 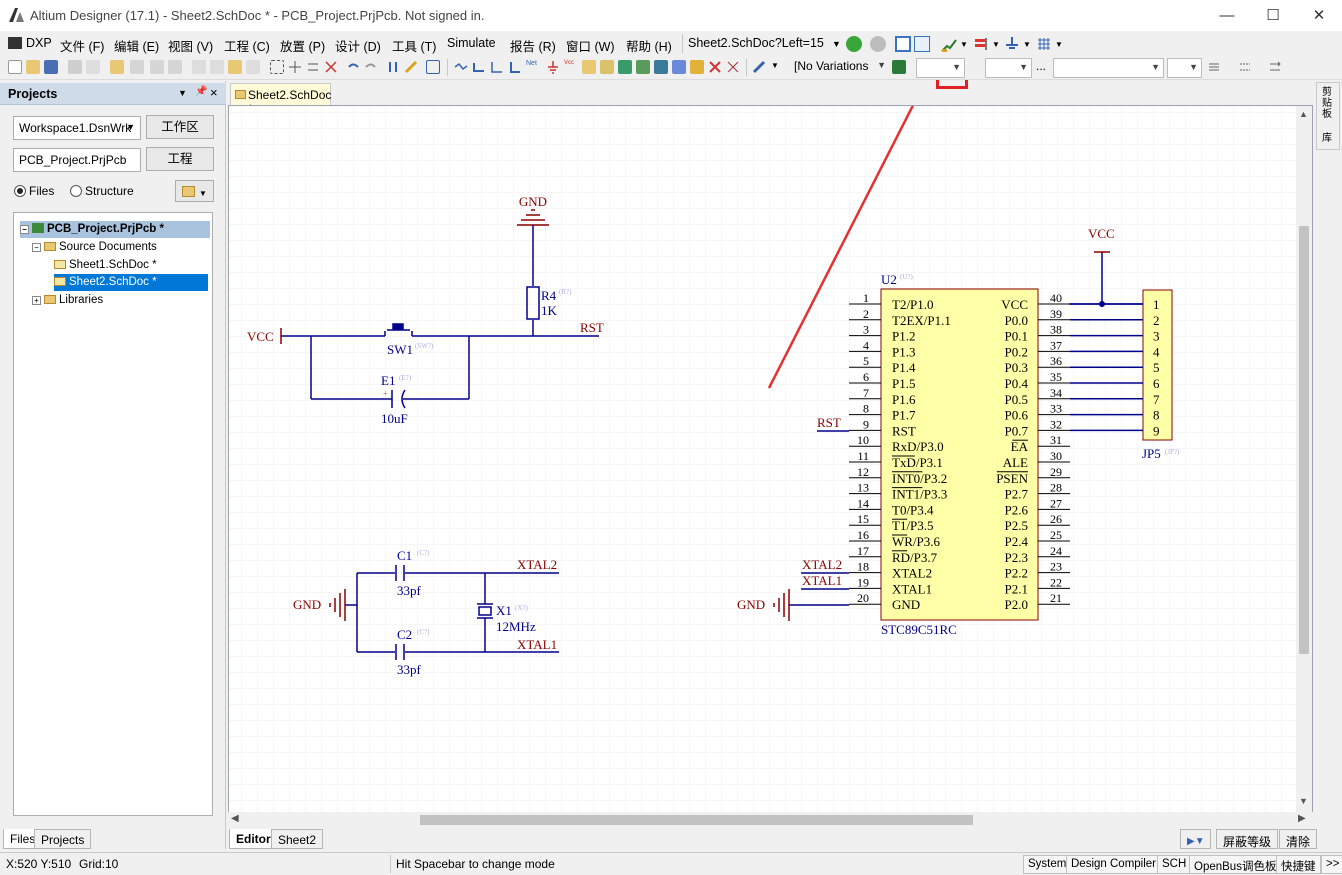 I want to click on vertical-scroll-thumb, so click(x=1304, y=440).